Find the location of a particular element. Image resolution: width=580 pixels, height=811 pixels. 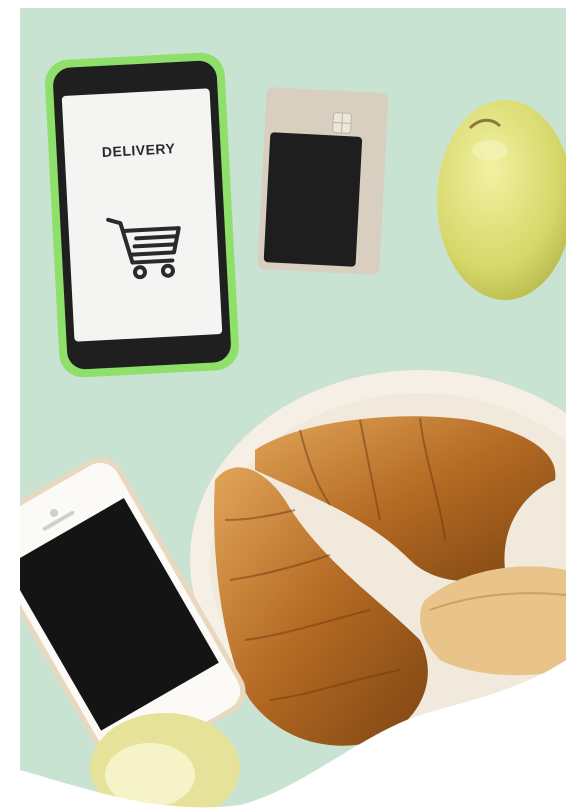

sim-chip-icon is located at coordinates (342, 123).